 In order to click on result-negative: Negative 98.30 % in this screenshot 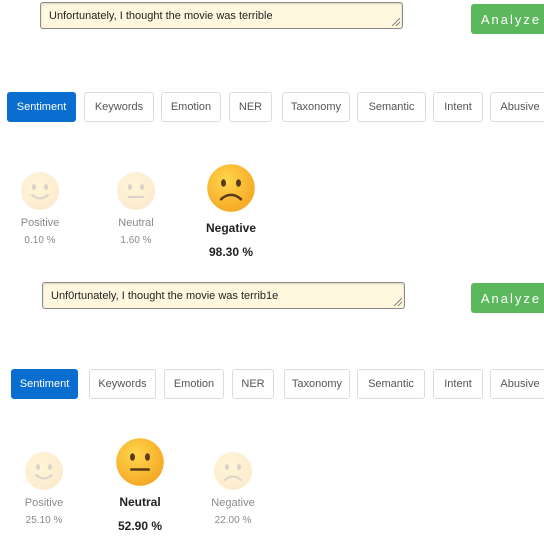, I will do `click(231, 211)`.